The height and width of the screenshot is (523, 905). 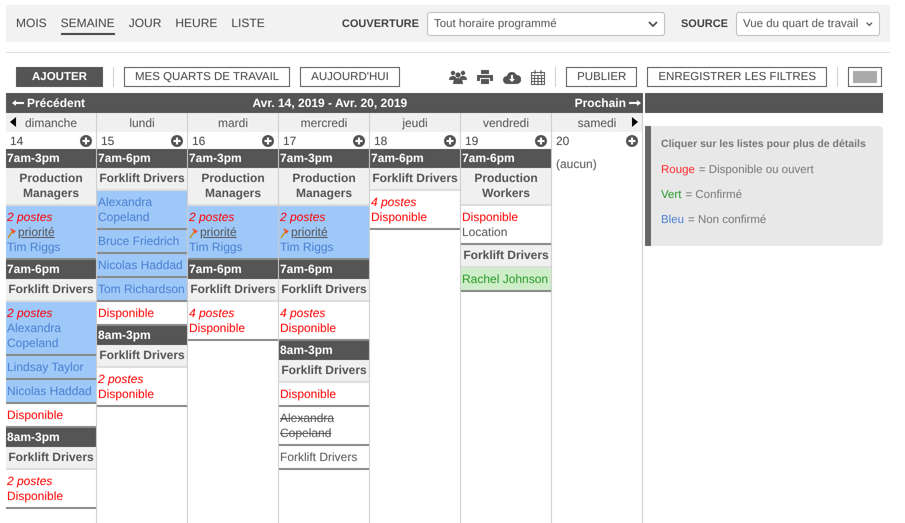 I want to click on previous-link: Précédent, so click(x=49, y=103).